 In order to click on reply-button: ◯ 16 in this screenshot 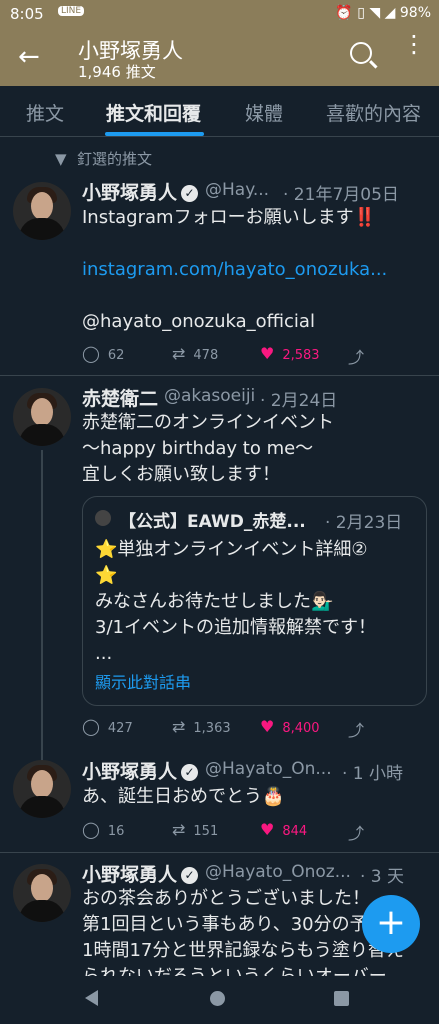, I will do `click(103, 829)`.